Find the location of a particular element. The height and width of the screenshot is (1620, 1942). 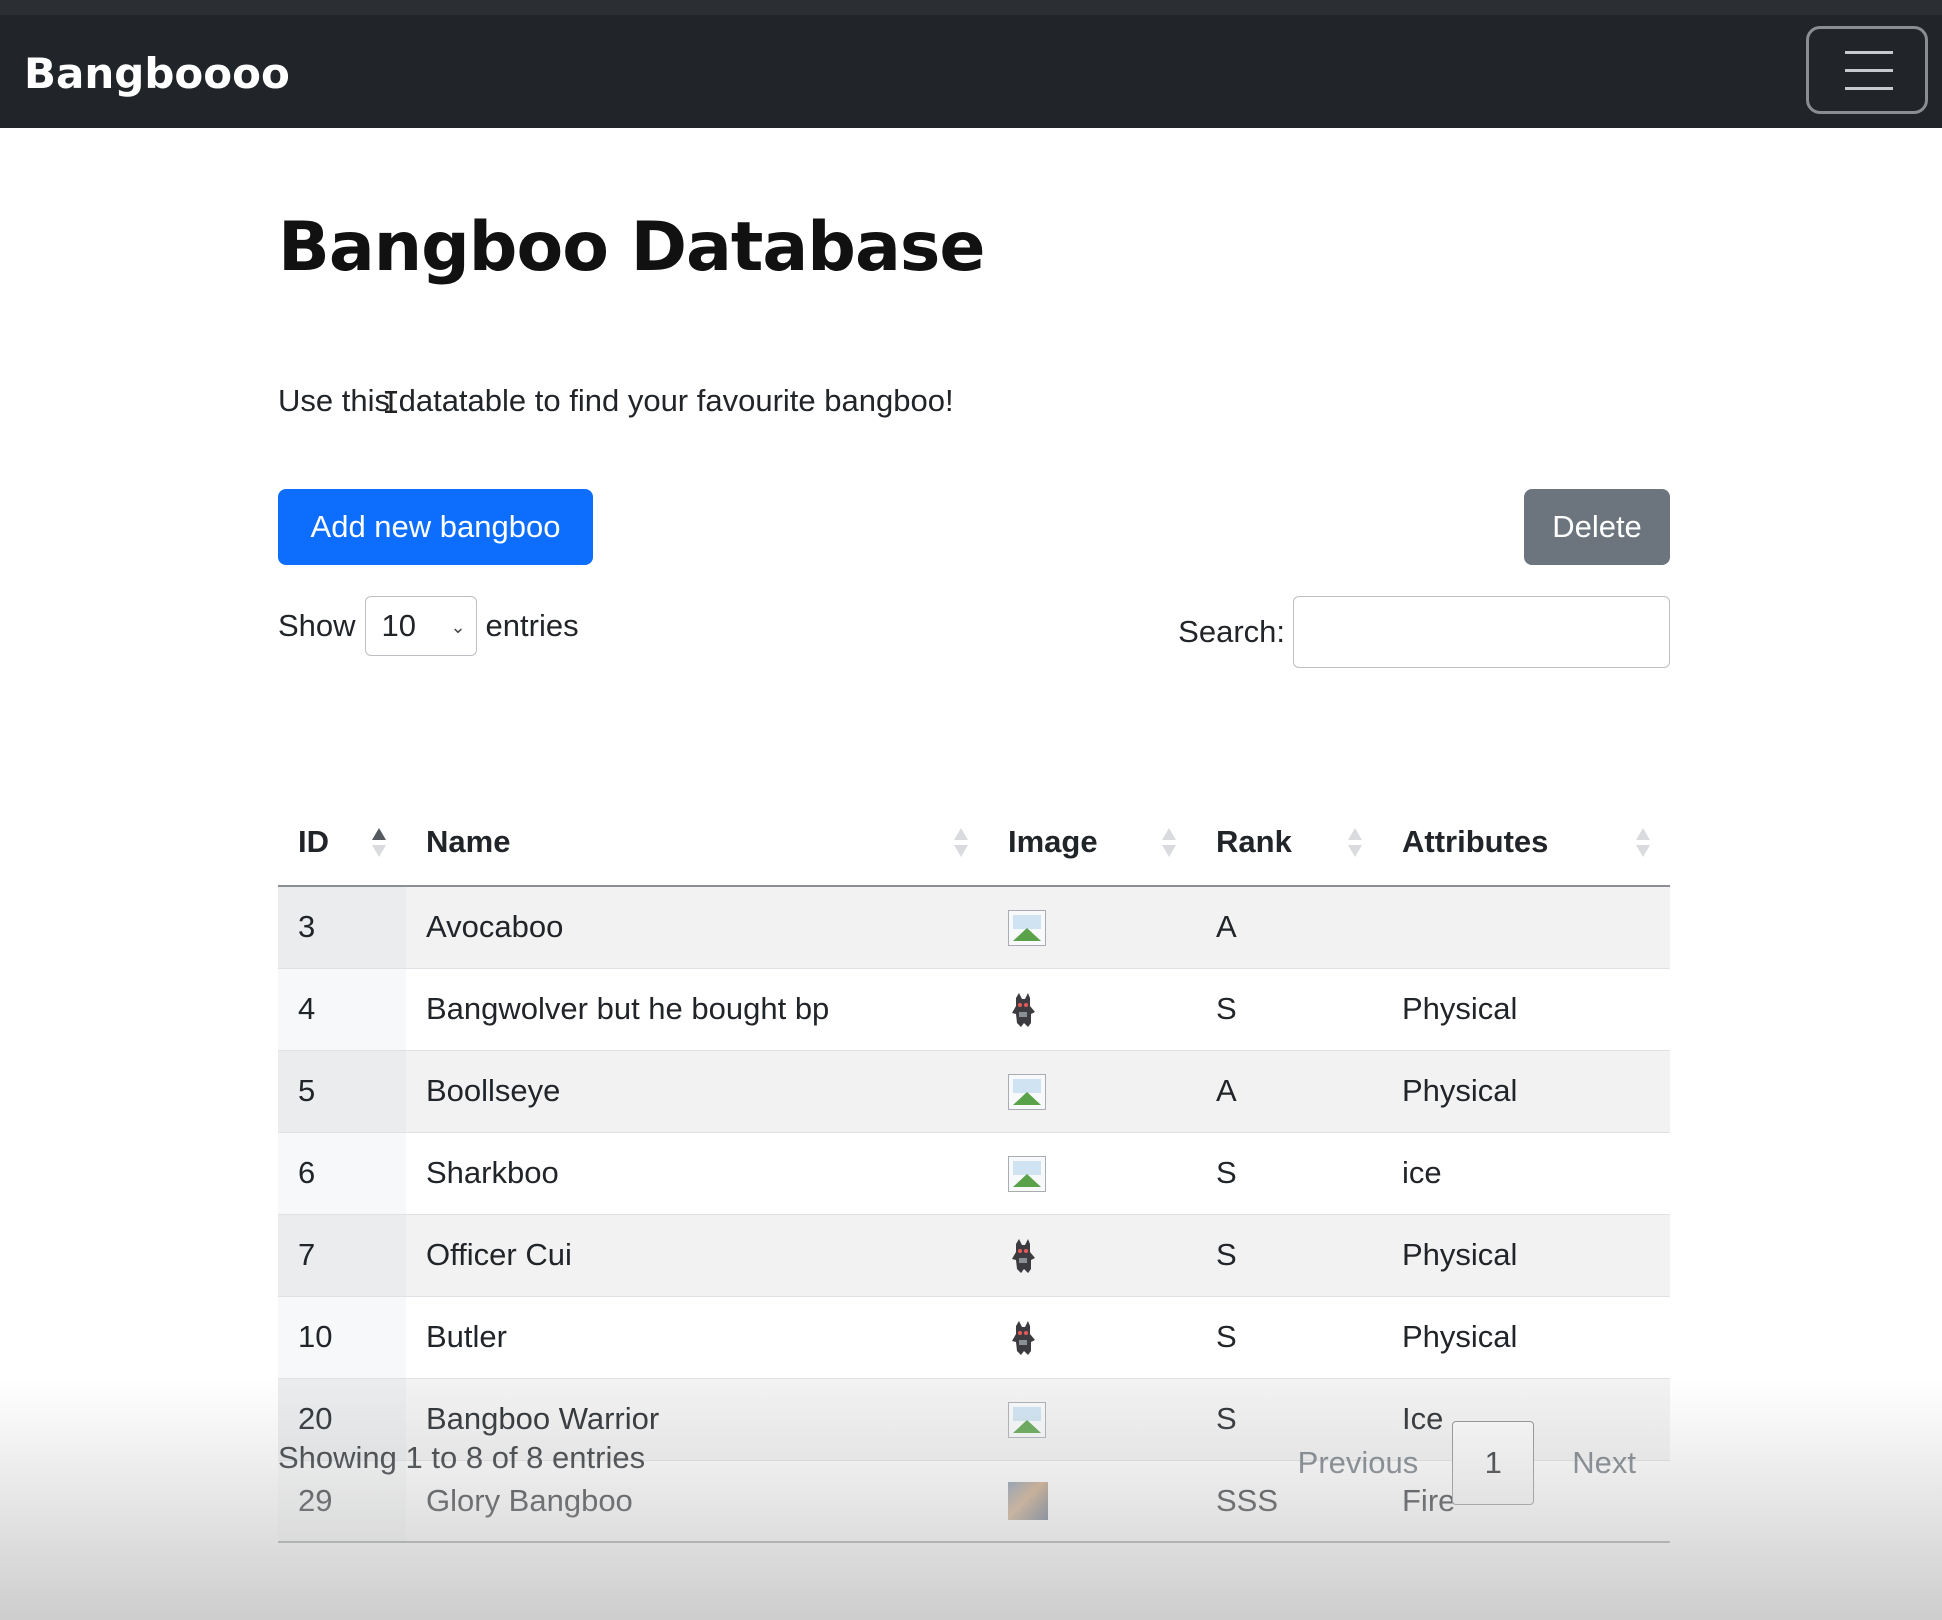

cell-id: 10 is located at coordinates (342, 1337).